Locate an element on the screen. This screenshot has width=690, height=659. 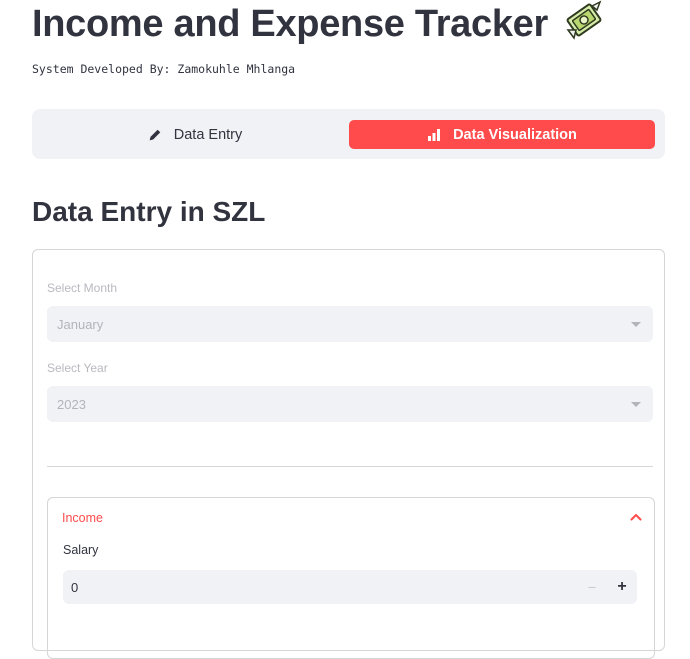
nav-item-label: Data Visualization is located at coordinates (515, 134).